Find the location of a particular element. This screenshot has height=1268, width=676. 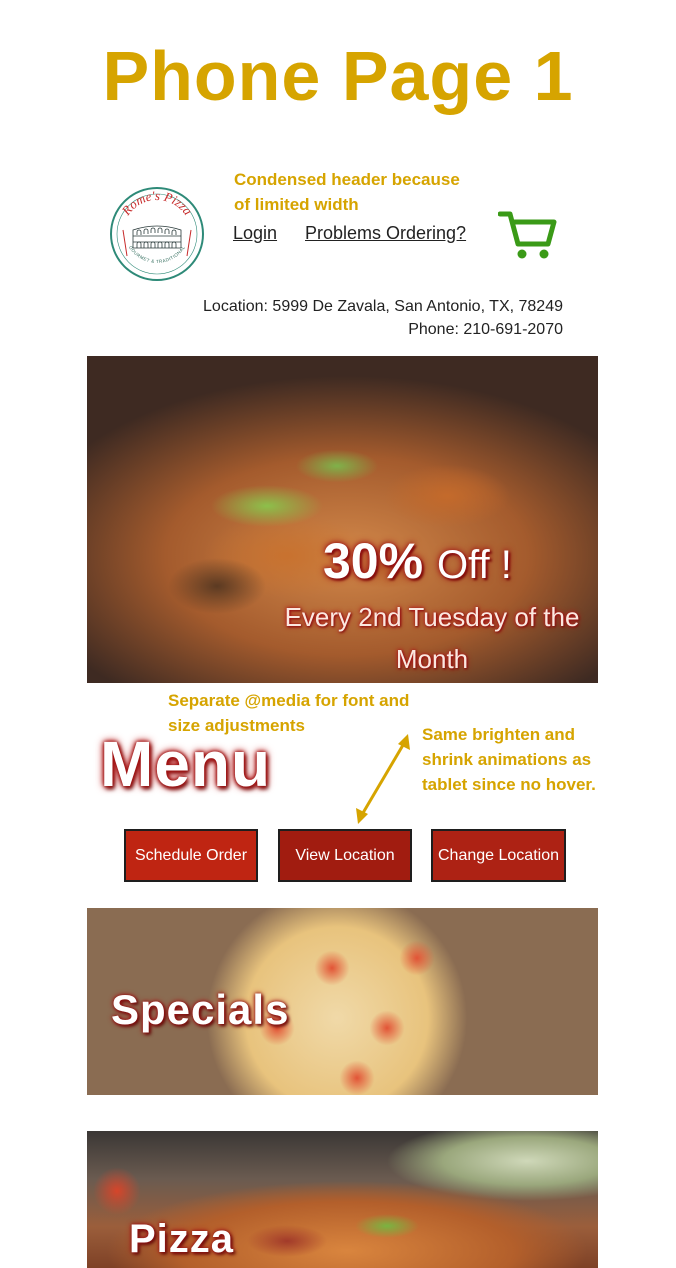

login-link: Login is located at coordinates (255, 233).